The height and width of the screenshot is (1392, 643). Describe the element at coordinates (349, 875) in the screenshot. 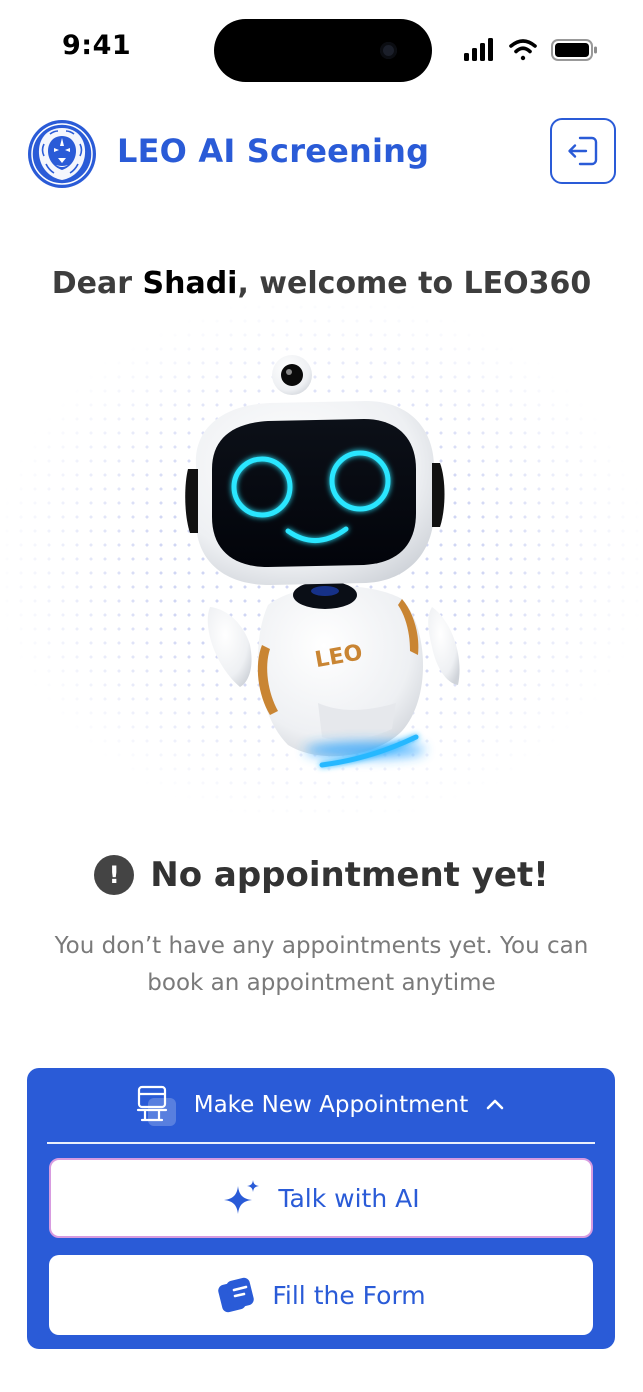

I see `empty-state-title: No appointment yet!` at that location.